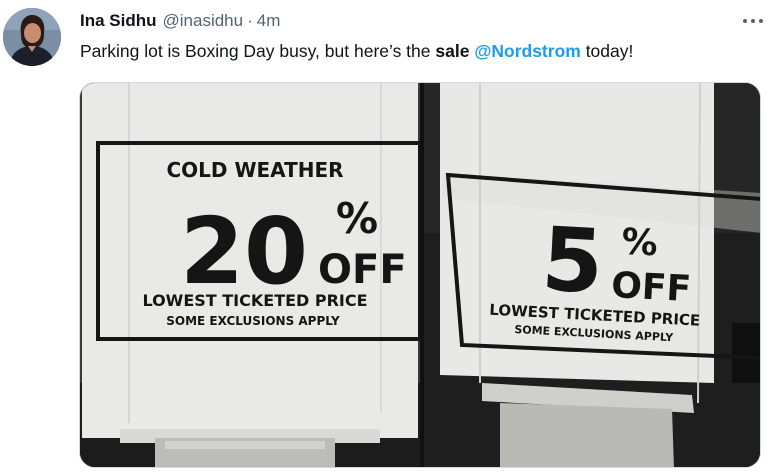 Image resolution: width=784 pixels, height=476 pixels. I want to click on sign-off: OFF, so click(362, 270).